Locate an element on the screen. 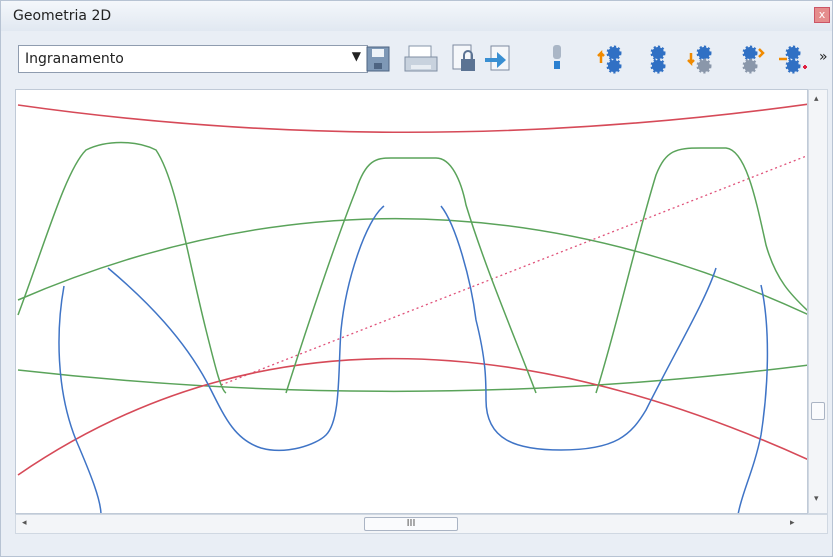 Image resolution: width=833 pixels, height=557 pixels. print-button is located at coordinates (422, 59).